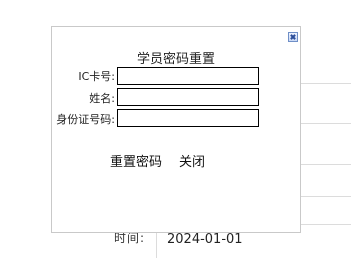 The height and width of the screenshot is (258, 351). I want to click on name-input, so click(188, 97).